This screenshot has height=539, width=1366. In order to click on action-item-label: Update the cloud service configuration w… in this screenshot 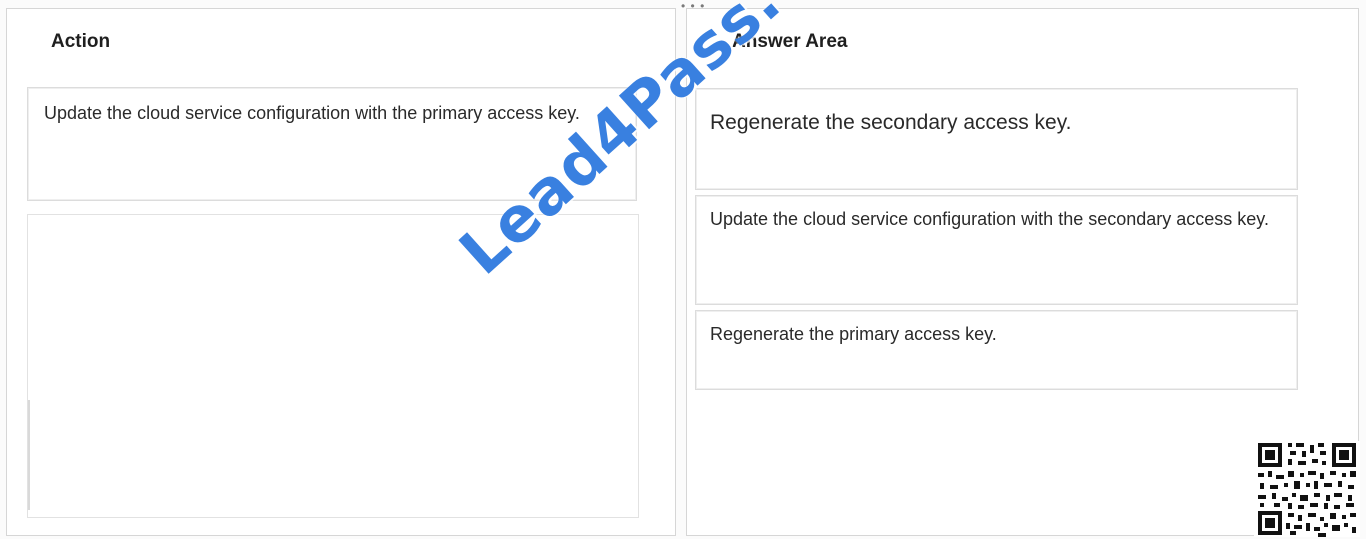, I will do `click(312, 113)`.